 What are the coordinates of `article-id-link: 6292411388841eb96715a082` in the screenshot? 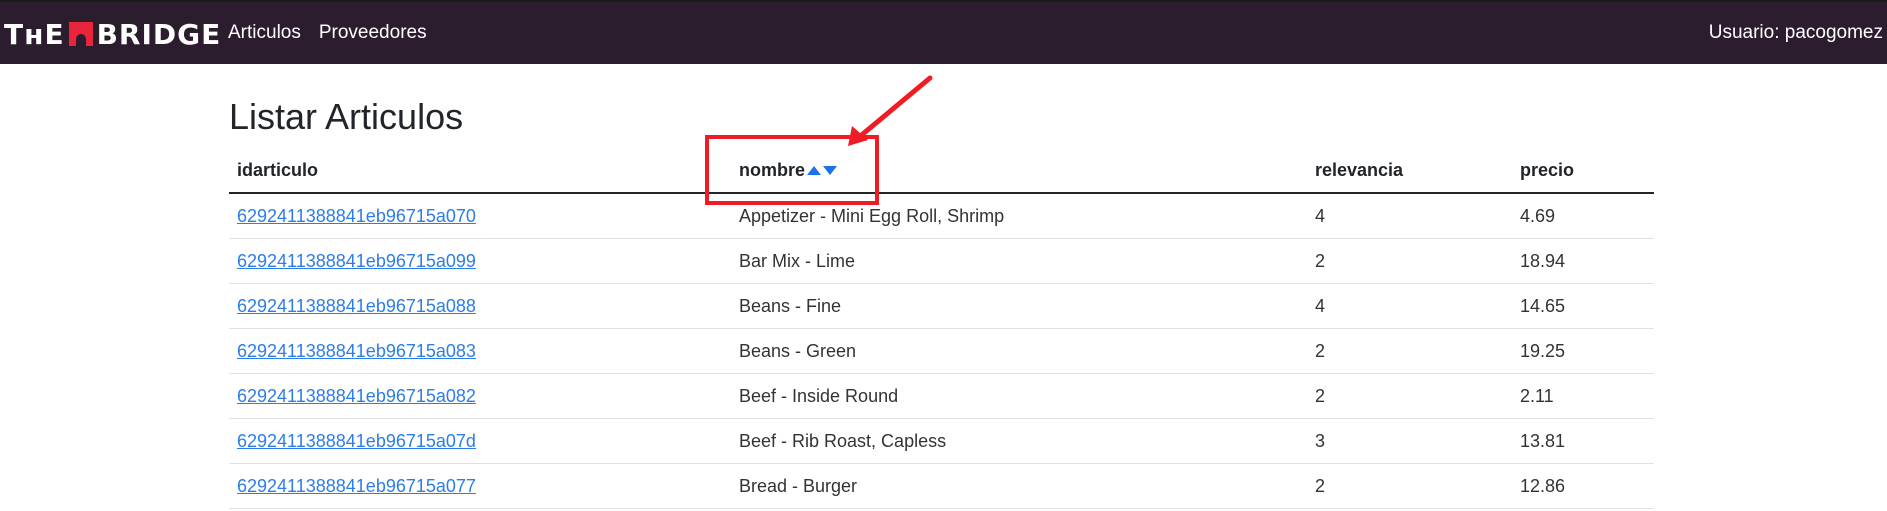 It's located at (356, 396).